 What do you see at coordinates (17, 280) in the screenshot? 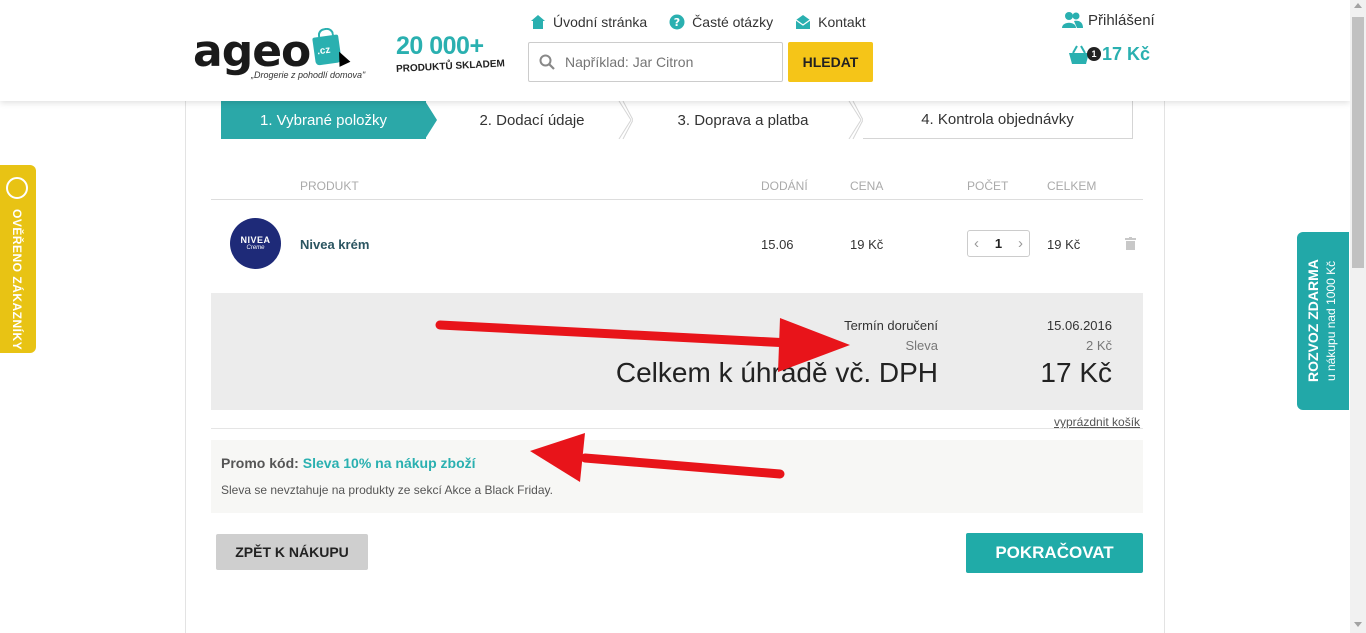
I see `verified-label: OVĚŘENO ZÁKAZNÍKY` at bounding box center [17, 280].